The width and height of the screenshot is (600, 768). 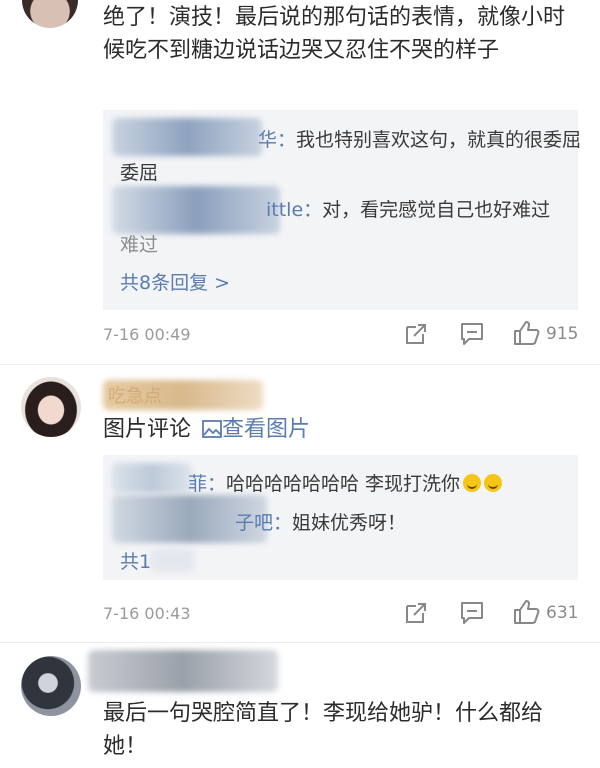 I want to click on image-comment-label: 图片评论, so click(x=147, y=429).